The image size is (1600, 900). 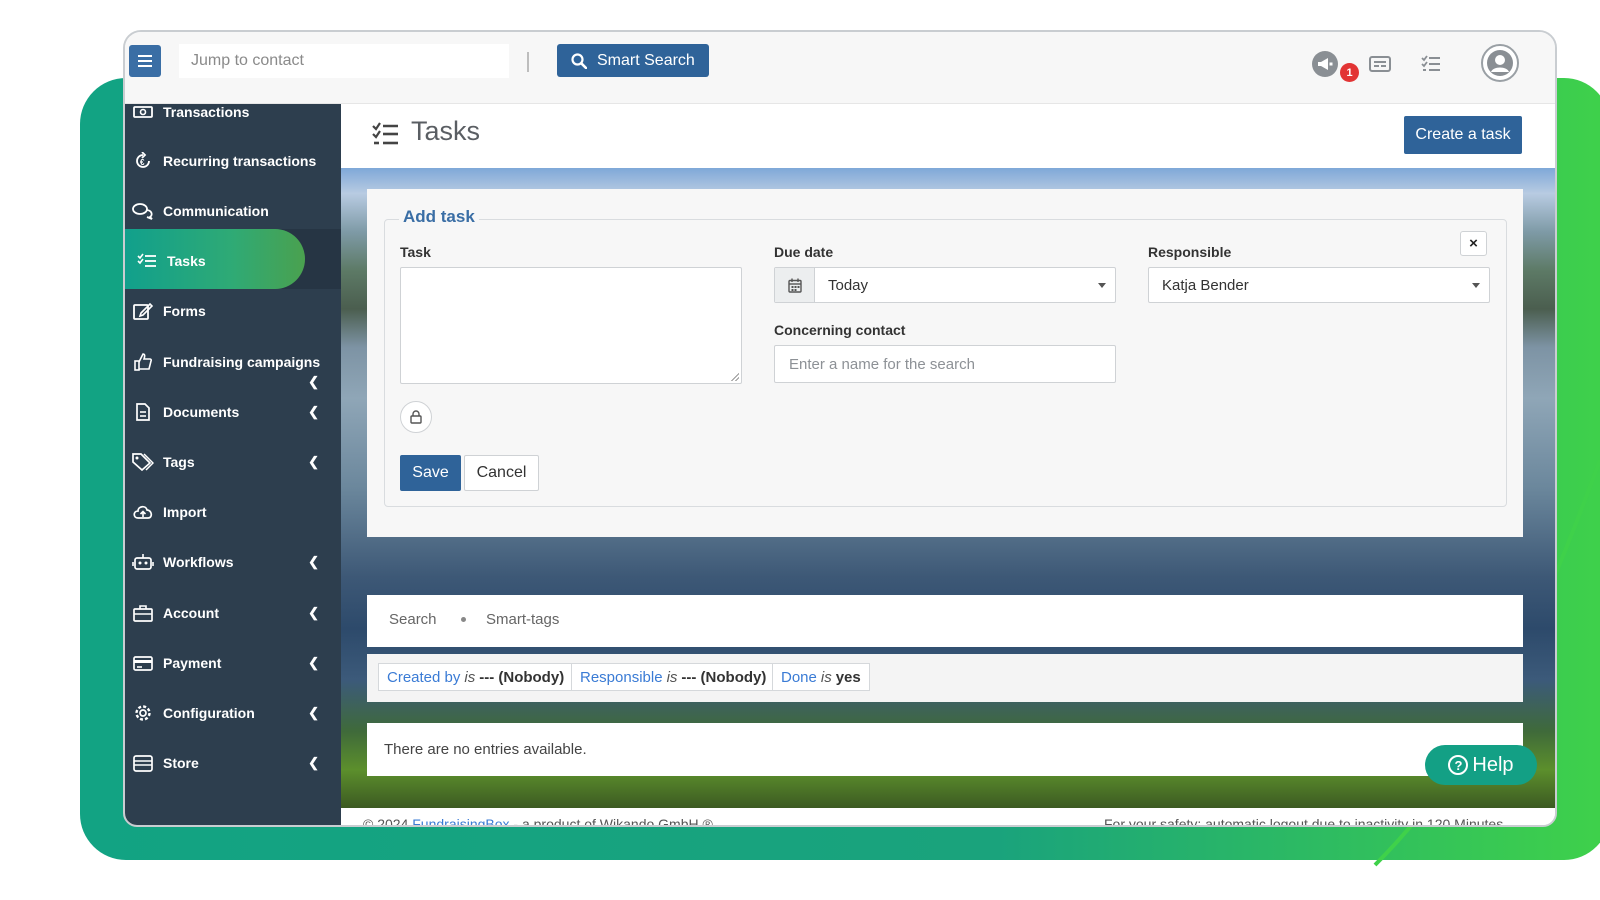 What do you see at coordinates (143, 713) in the screenshot?
I see `gear-icon` at bounding box center [143, 713].